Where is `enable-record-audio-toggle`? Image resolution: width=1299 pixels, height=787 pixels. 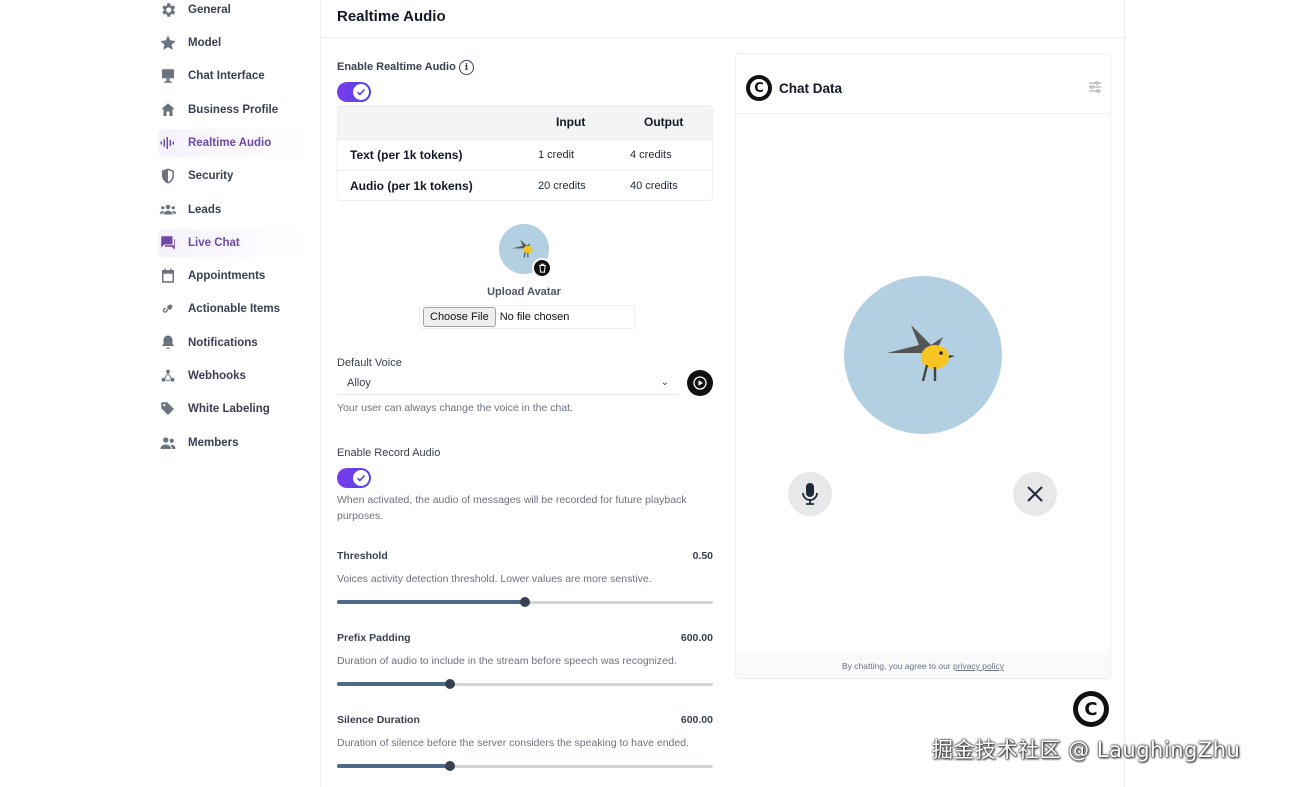
enable-record-audio-toggle is located at coordinates (354, 478).